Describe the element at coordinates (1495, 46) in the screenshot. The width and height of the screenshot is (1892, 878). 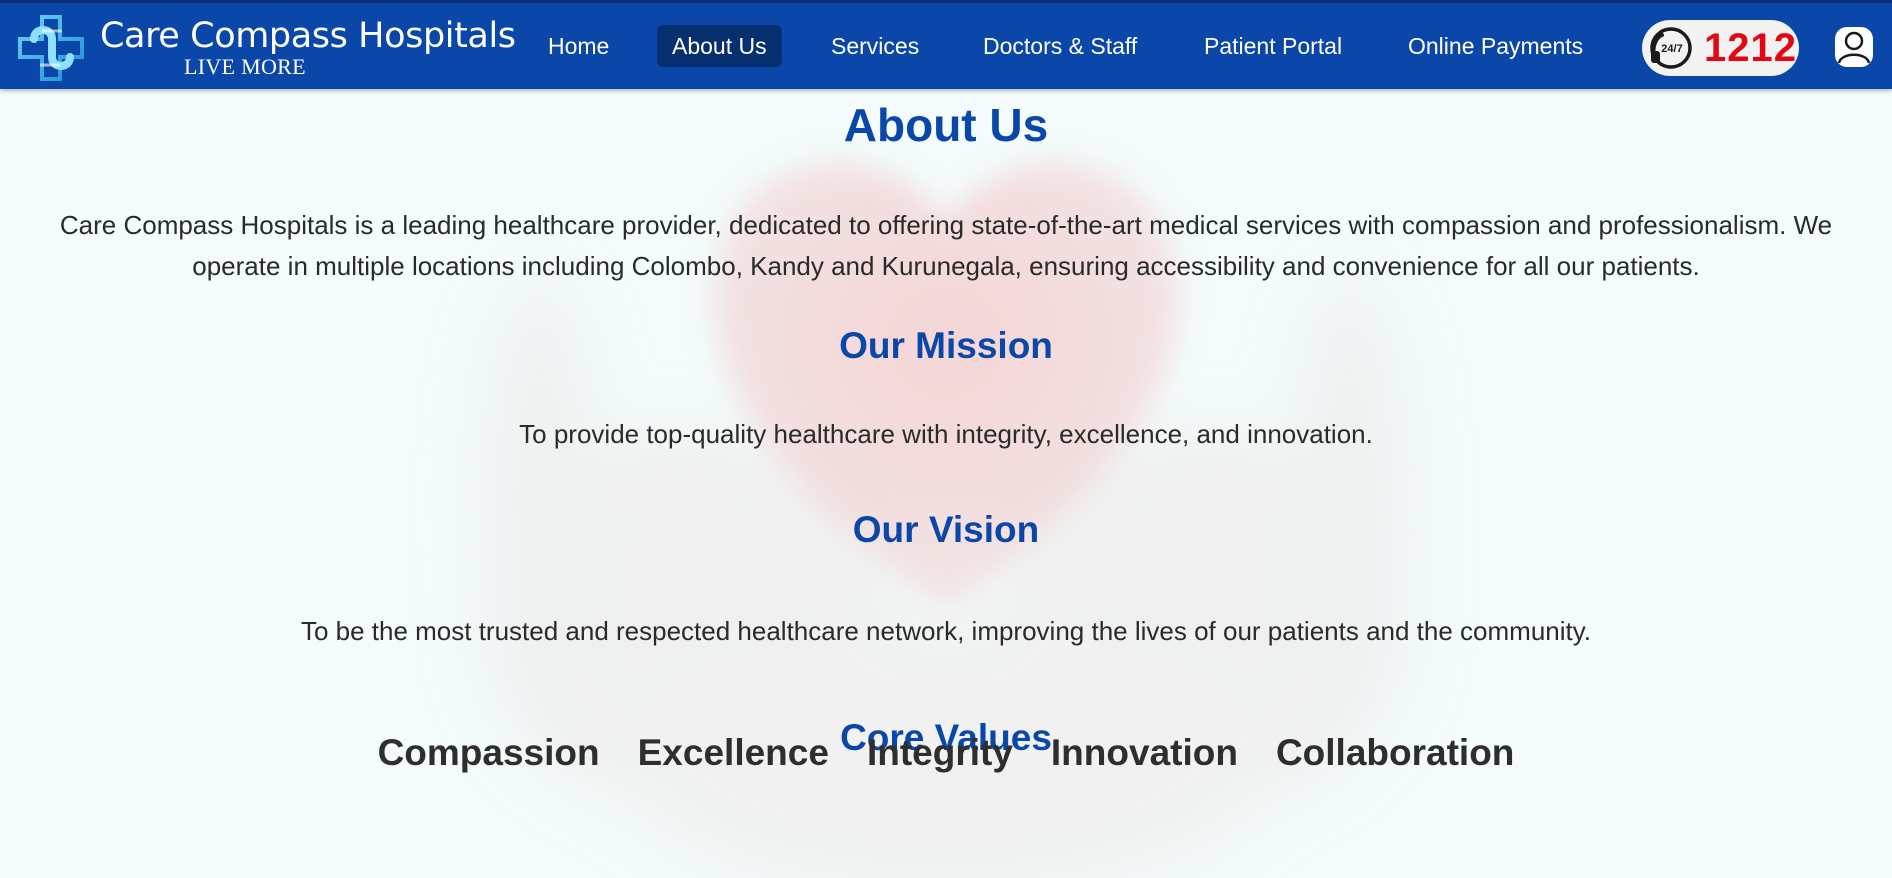
I see `nav-online-payments: Online Payments` at that location.